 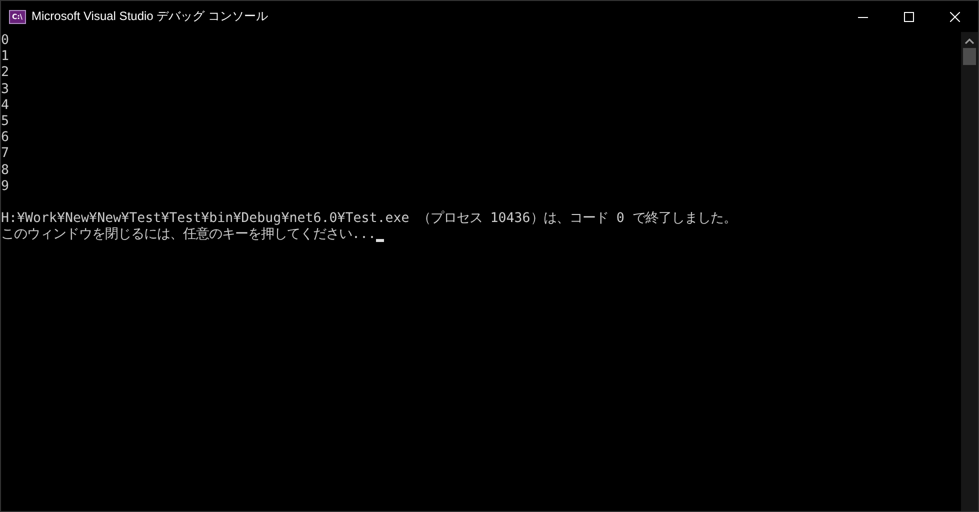 What do you see at coordinates (909, 17) in the screenshot?
I see `maximize-icon` at bounding box center [909, 17].